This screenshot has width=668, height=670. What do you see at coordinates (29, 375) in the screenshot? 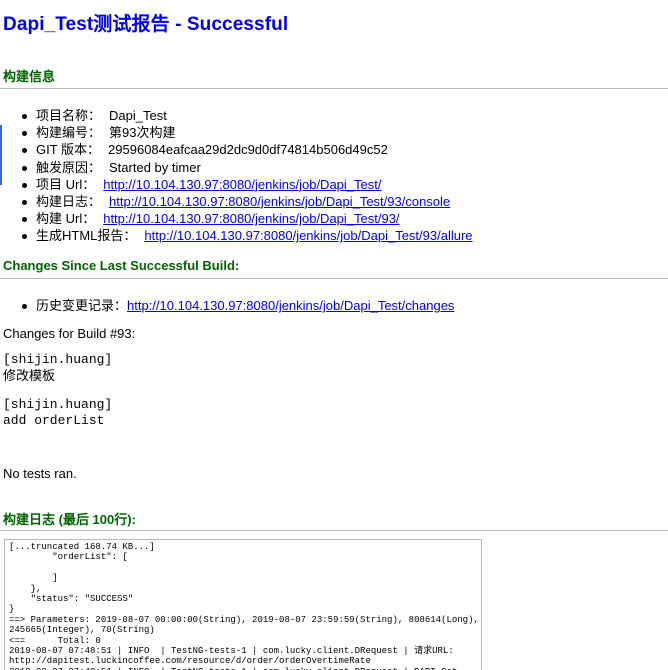
I see `change-message: 修改模板` at bounding box center [29, 375].